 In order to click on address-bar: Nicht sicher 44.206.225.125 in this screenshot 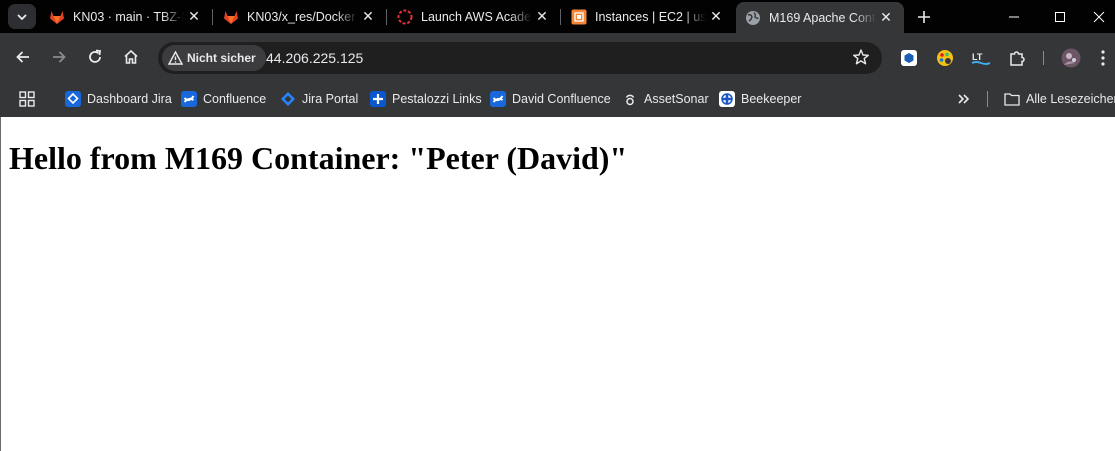, I will do `click(520, 58)`.